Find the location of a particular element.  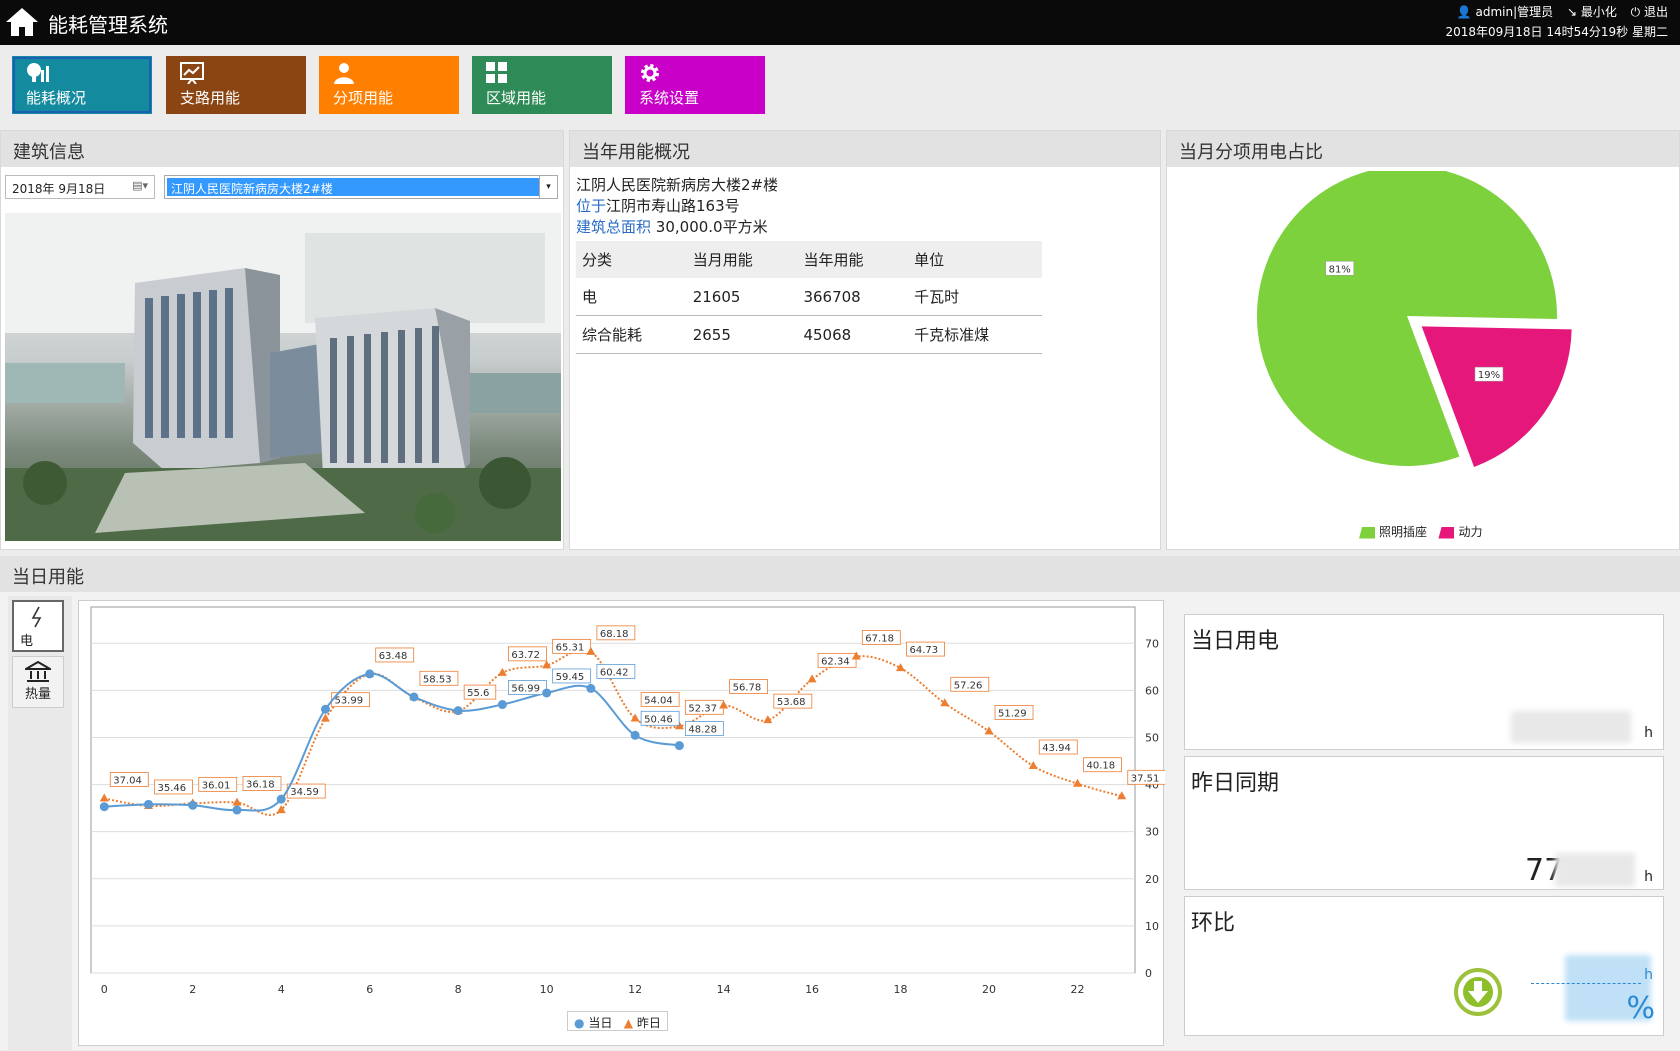

data-label: 59.45 is located at coordinates (570, 677).